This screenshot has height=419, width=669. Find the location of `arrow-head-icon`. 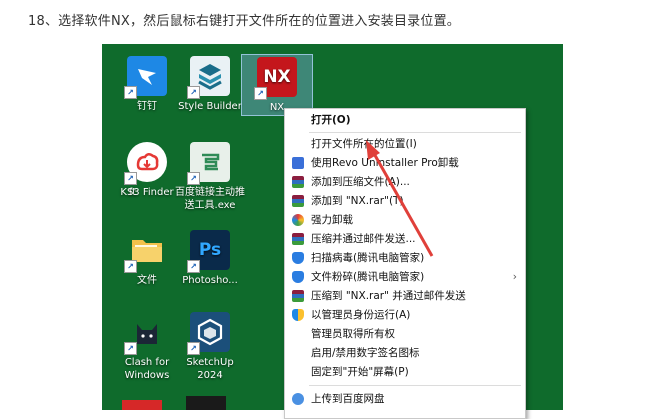

arrow-head-icon is located at coordinates (373, 150).